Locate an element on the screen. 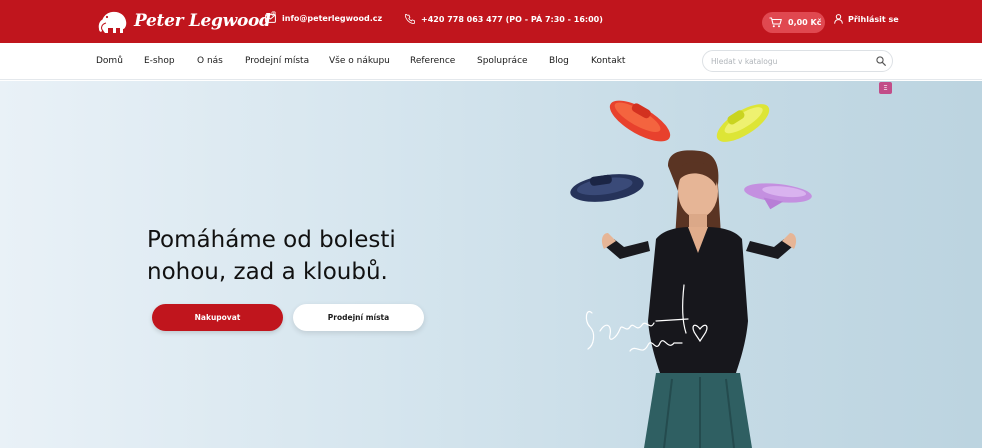  nav-item-cooperation: Spolupráce is located at coordinates (502, 61).